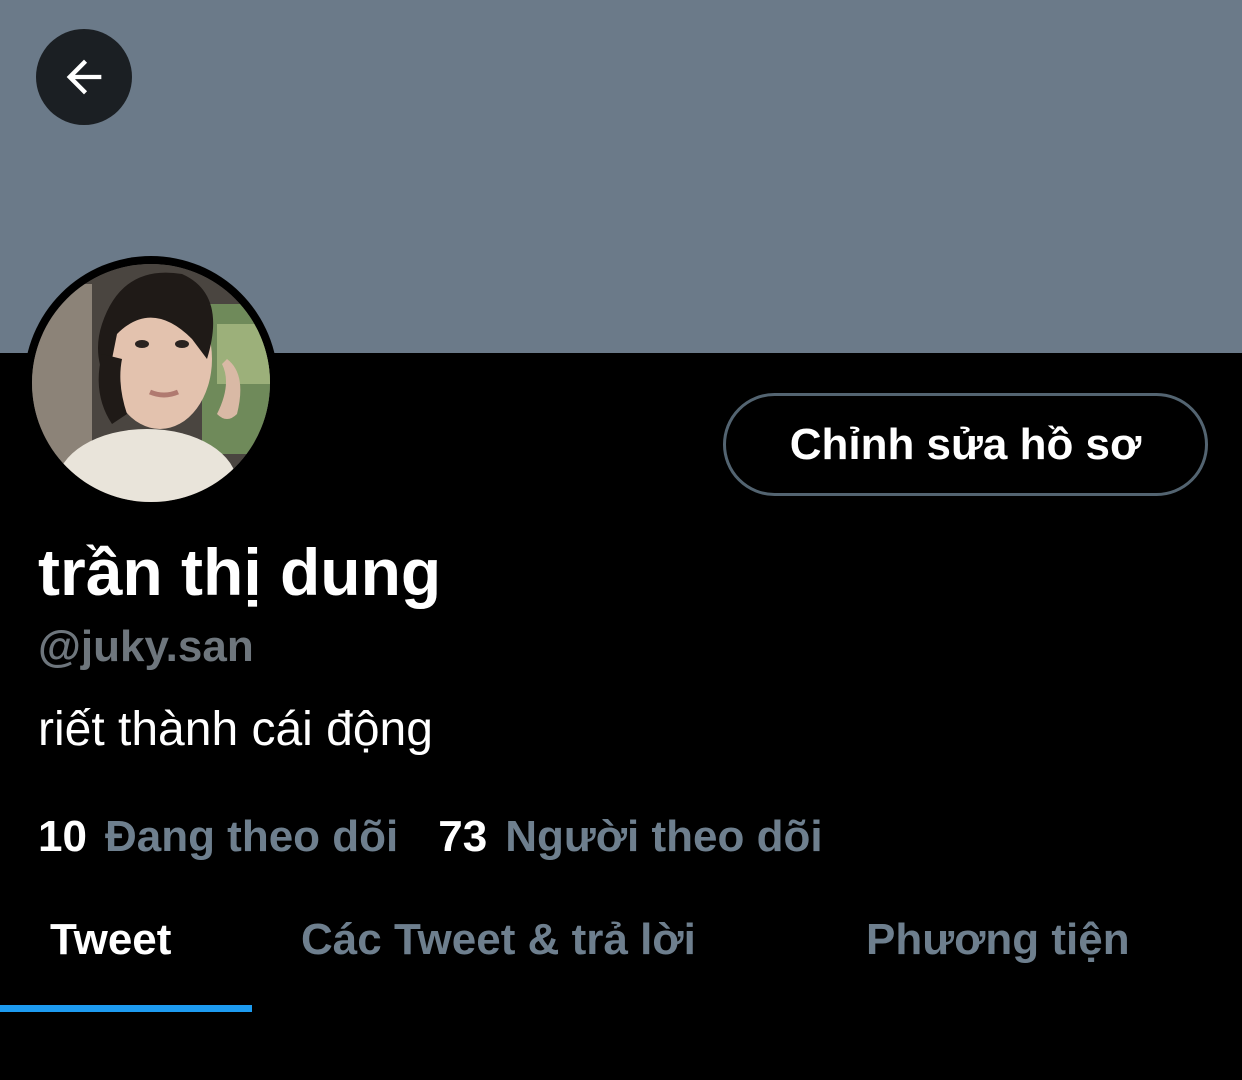 Image resolution: width=1242 pixels, height=1080 pixels. What do you see at coordinates (430, 837) in the screenshot?
I see `follow-stats: 10 Đang theo dõi 73 Người theo dõi` at bounding box center [430, 837].